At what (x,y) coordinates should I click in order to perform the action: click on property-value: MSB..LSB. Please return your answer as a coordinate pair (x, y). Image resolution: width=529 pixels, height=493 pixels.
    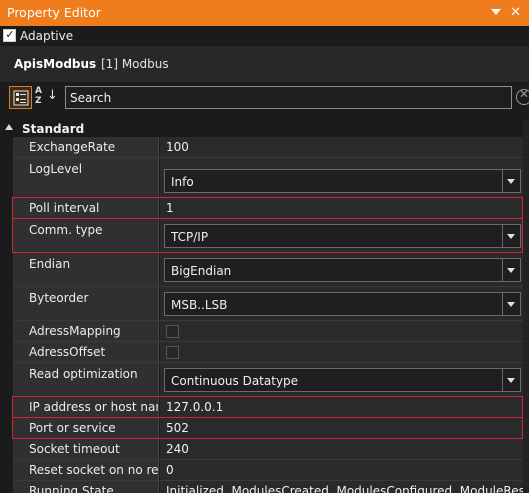
    Looking at the image, I should click on (344, 303).